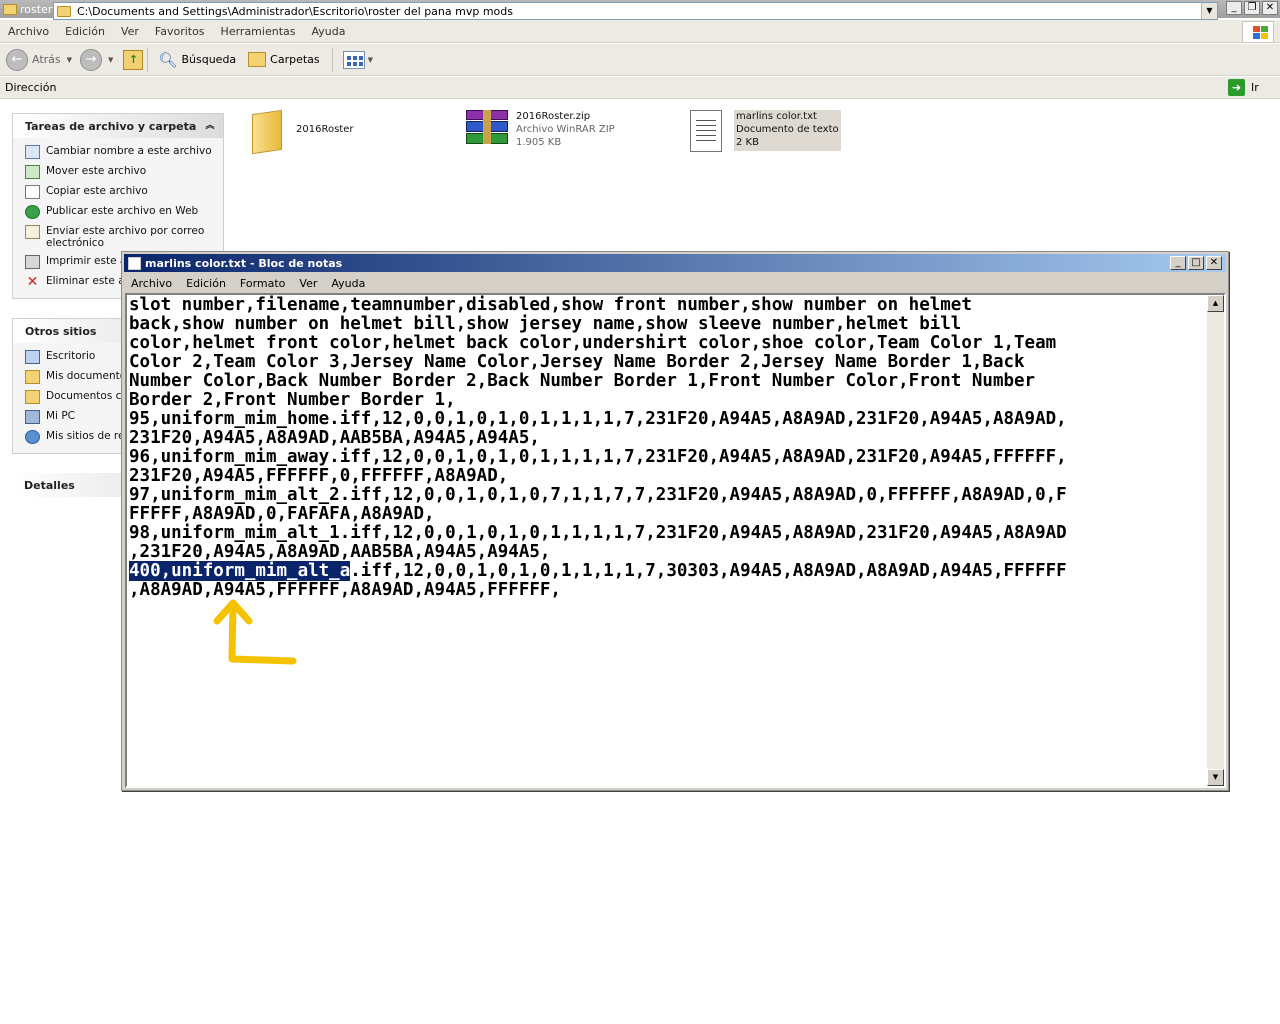 The image size is (1280, 1024). What do you see at coordinates (263, 283) in the screenshot?
I see `notepad-menu-formato: Formato` at bounding box center [263, 283].